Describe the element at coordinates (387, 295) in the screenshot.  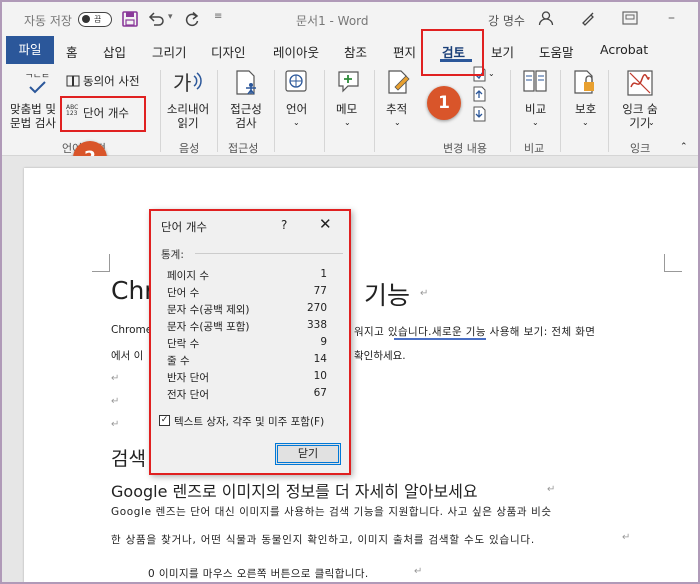
I see `heading-chrome-right: 기능` at that location.